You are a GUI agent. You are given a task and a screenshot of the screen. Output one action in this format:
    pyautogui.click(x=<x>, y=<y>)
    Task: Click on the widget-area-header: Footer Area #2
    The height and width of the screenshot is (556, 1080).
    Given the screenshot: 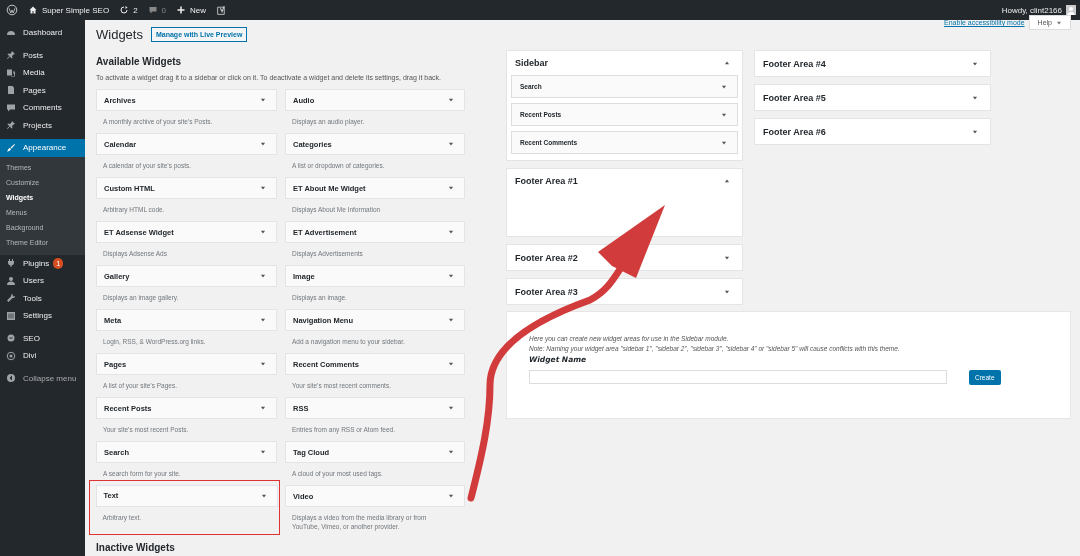 What is the action you would take?
    pyautogui.click(x=624, y=257)
    